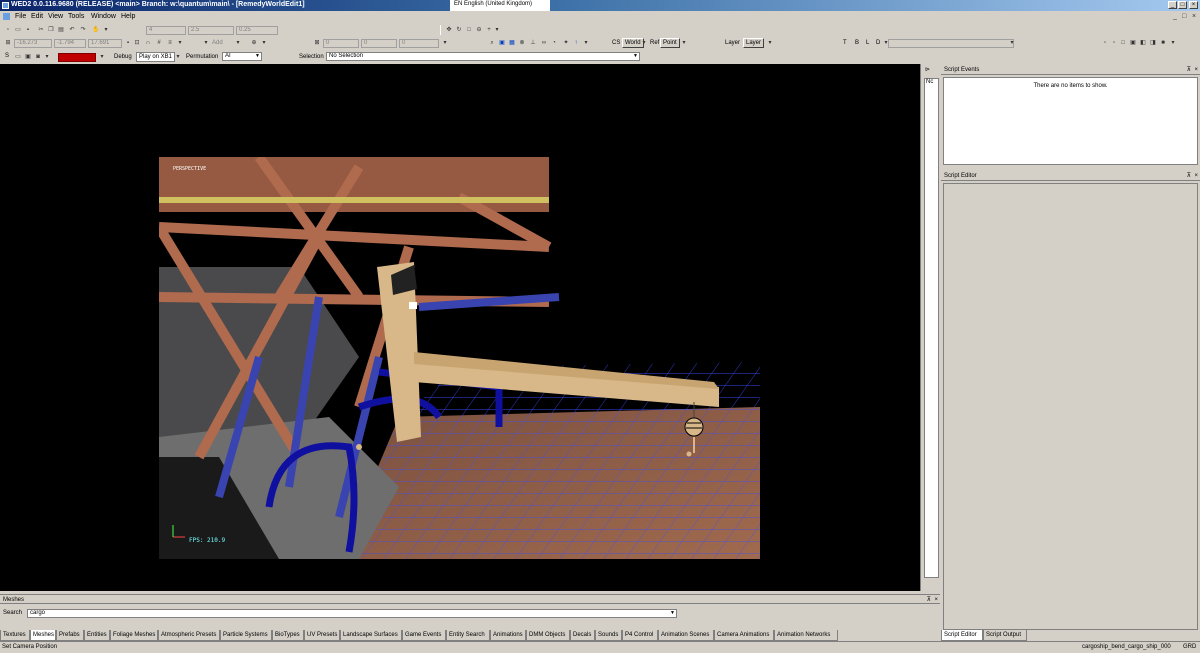 The height and width of the screenshot is (653, 1200). Describe the element at coordinates (522, 43) in the screenshot. I see `node-icon: ⊗` at that location.